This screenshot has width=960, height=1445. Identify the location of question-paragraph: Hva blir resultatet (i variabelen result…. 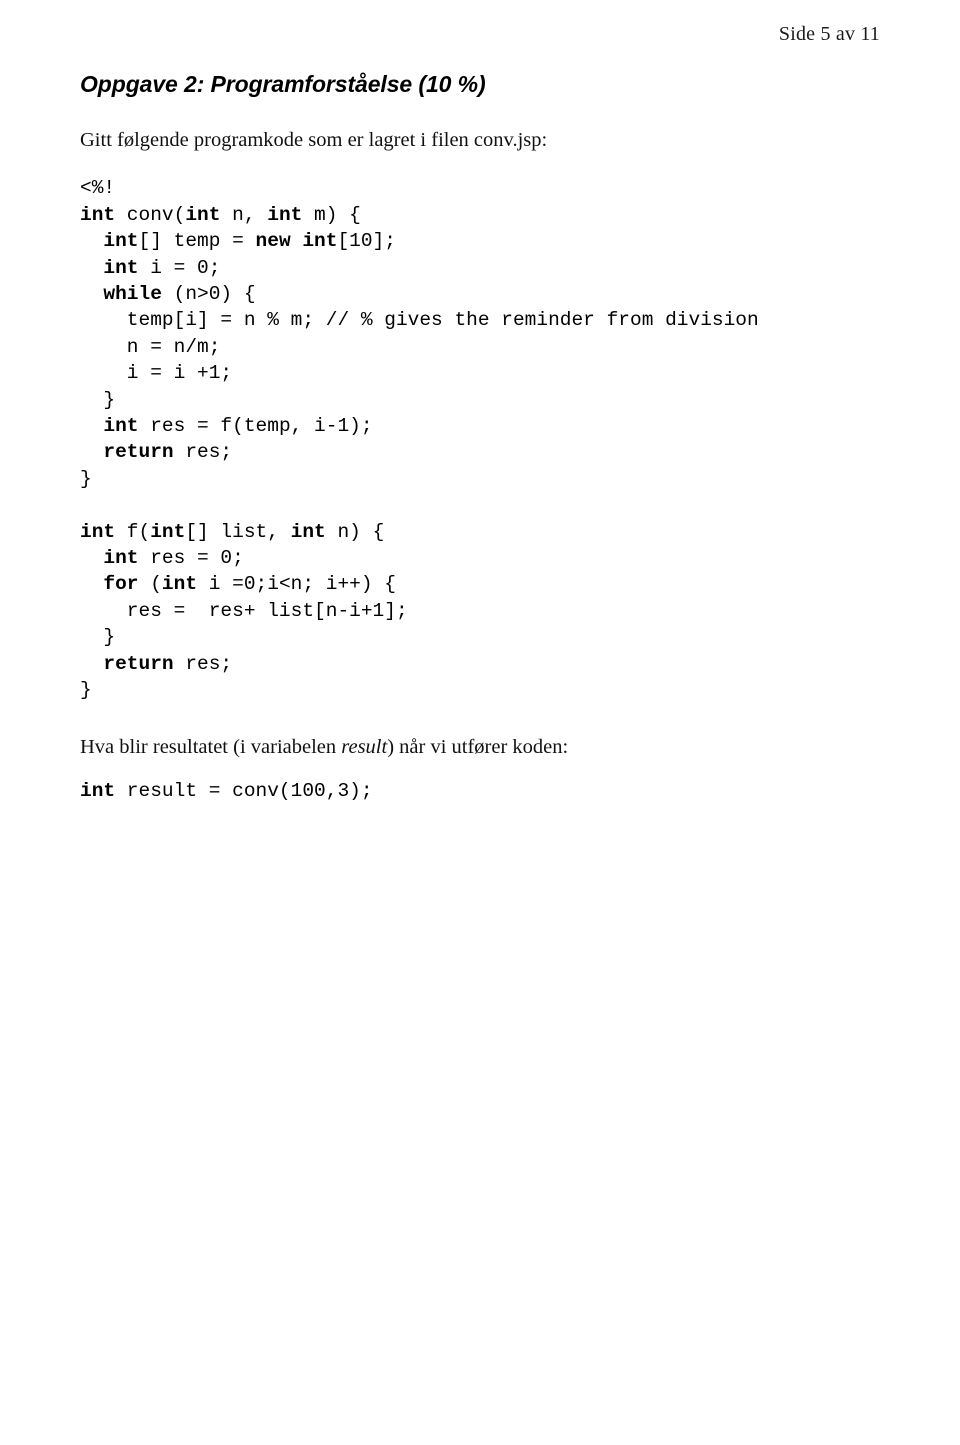
(490, 747).